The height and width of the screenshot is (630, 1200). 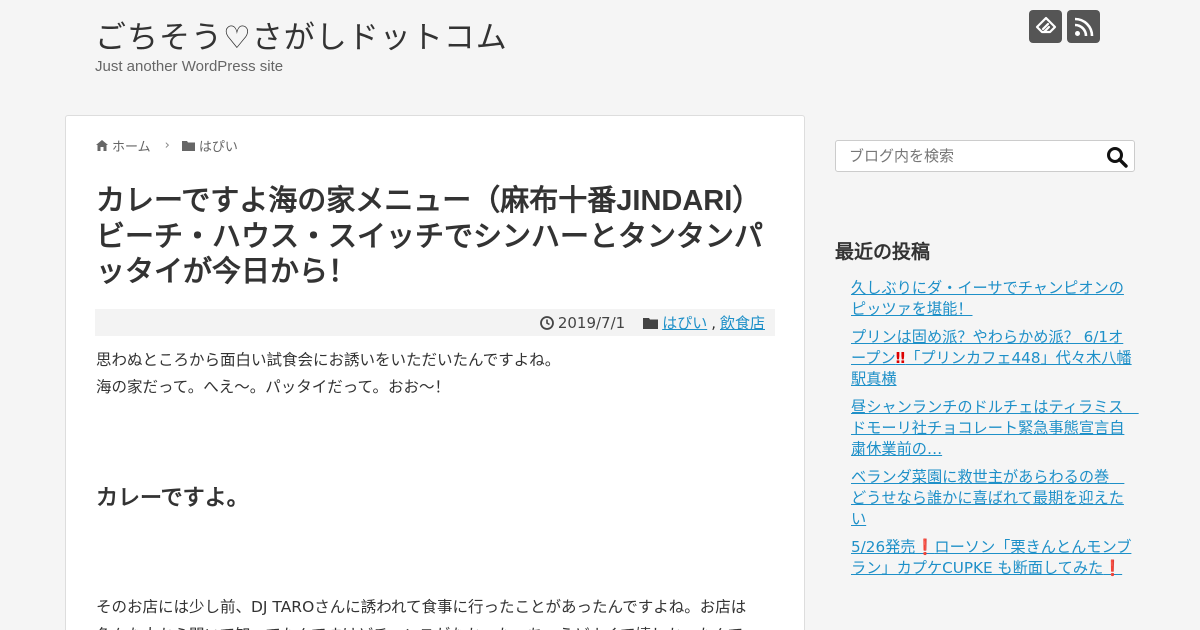 What do you see at coordinates (172, 498) in the screenshot?
I see `article-subheading: カレーですよ。` at bounding box center [172, 498].